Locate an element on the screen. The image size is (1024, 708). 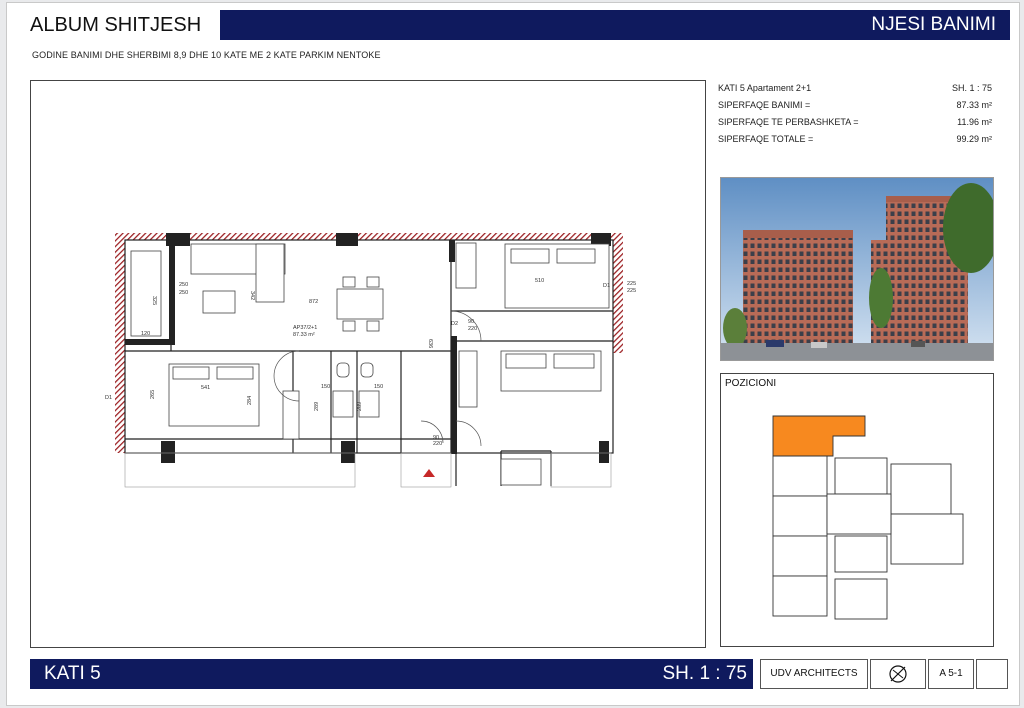
building-render-image is located at coordinates (857, 269).